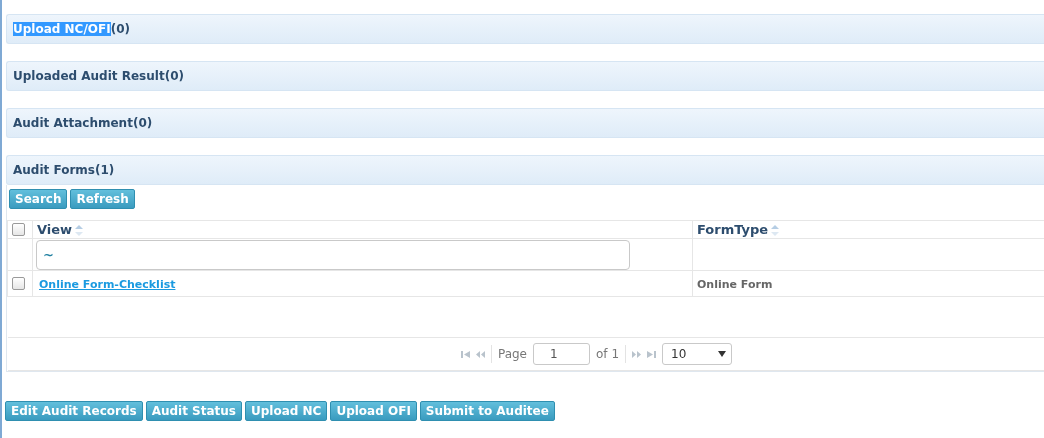 The width and height of the screenshot is (1044, 438). I want to click on refresh-button: Refresh, so click(102, 199).